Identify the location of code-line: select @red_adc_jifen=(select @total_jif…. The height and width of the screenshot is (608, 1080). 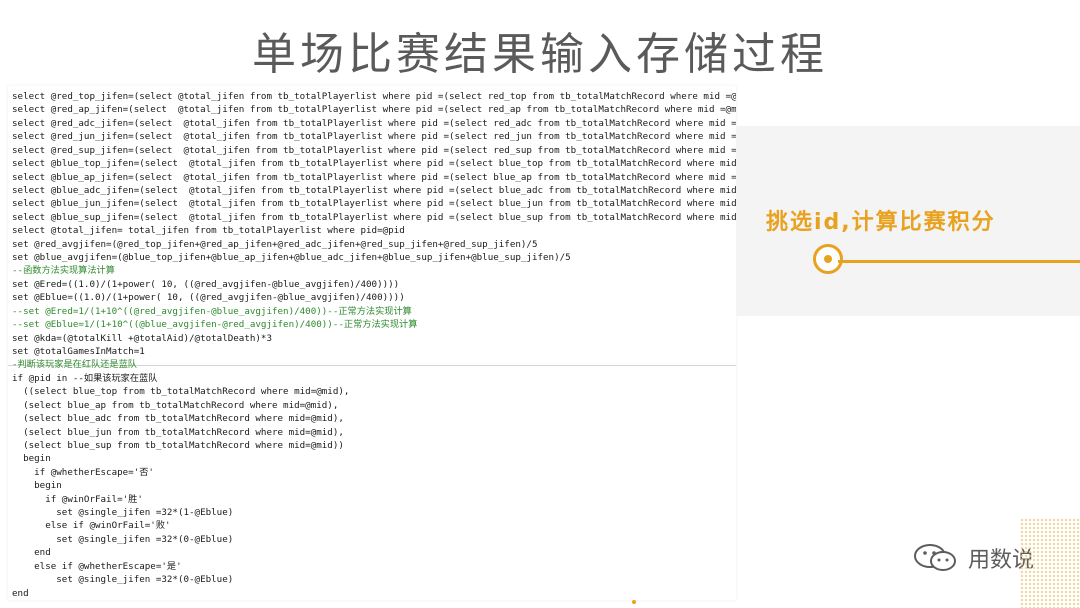
(374, 123).